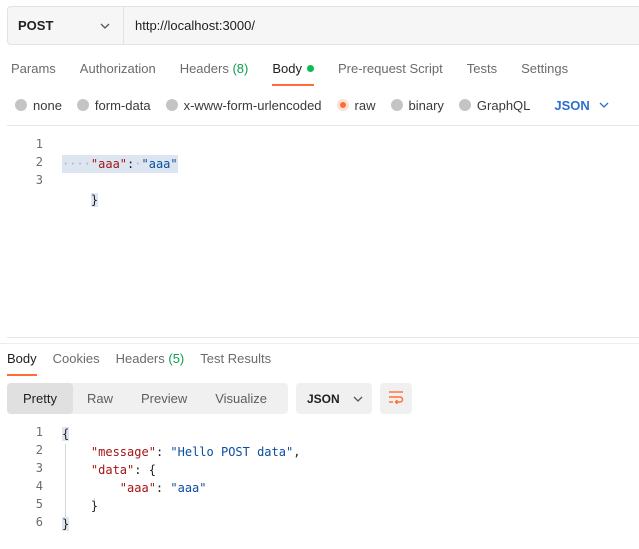 This screenshot has height=549, width=639. What do you see at coordinates (38, 105) in the screenshot?
I see `radio-none: none` at bounding box center [38, 105].